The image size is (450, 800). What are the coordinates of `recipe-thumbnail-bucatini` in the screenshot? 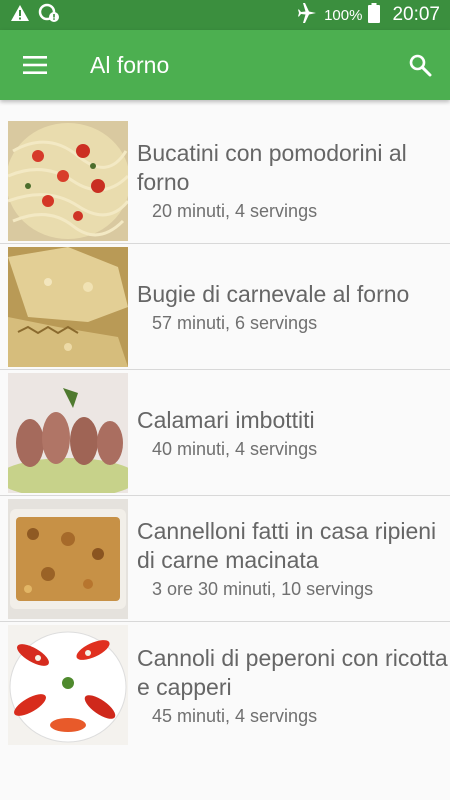 It's located at (68, 180).